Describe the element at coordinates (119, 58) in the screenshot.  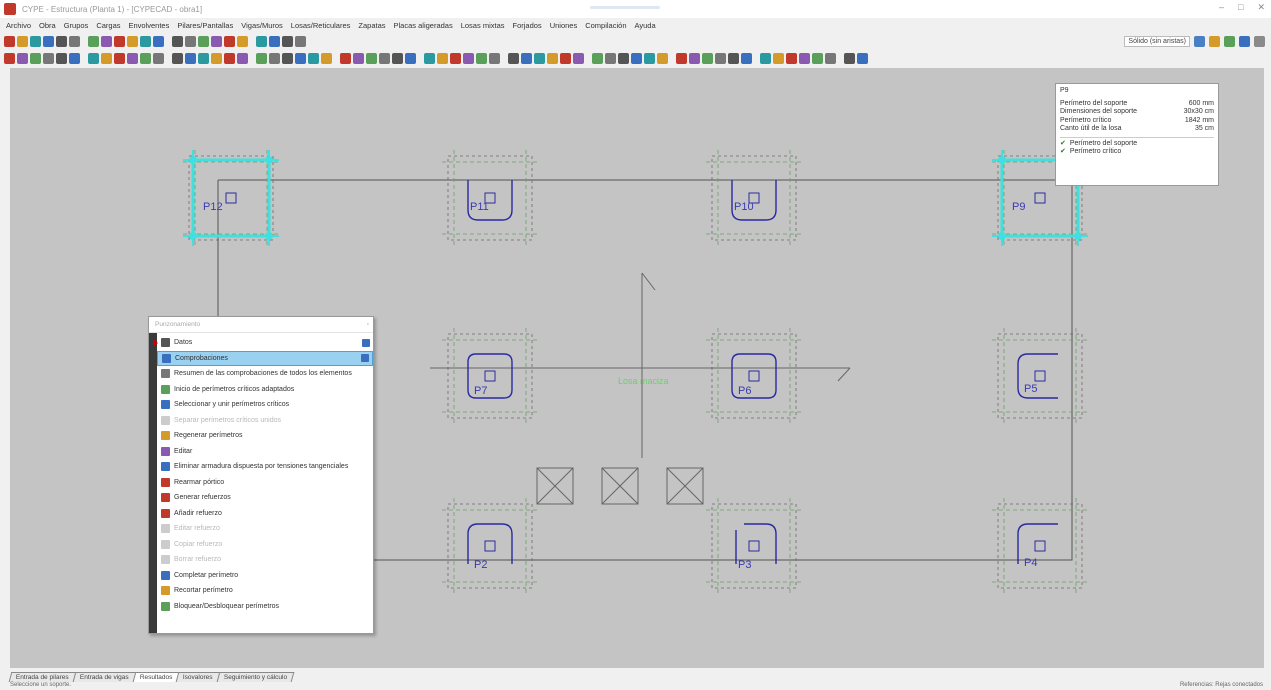
I see `secondary-tool-9-icon` at that location.